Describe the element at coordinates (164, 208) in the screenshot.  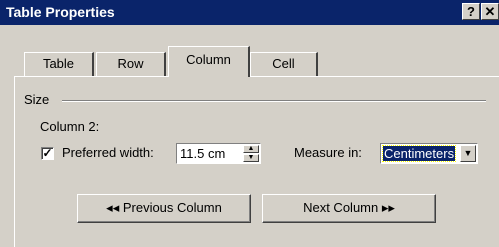
I see `previous-column-button: ◂◂ Previous Column` at that location.